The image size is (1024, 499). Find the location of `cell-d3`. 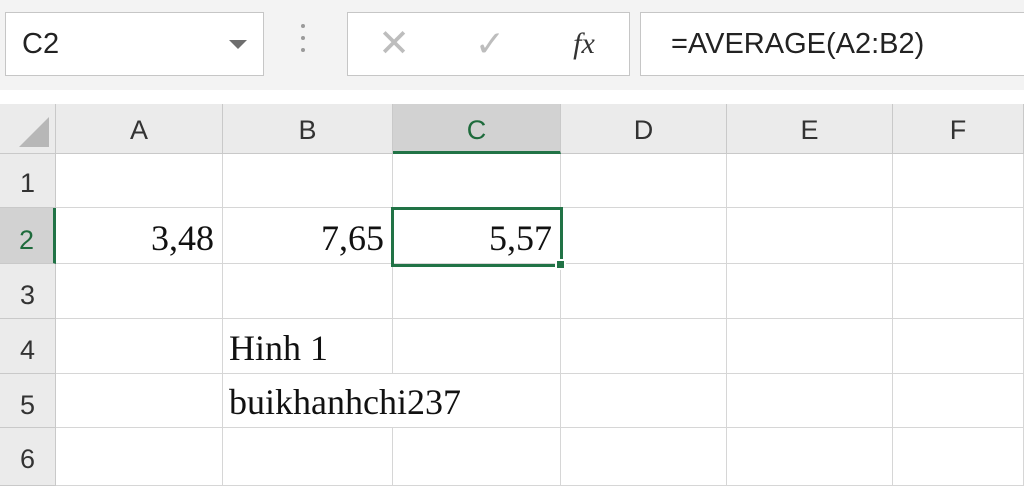

cell-d3 is located at coordinates (644, 291).